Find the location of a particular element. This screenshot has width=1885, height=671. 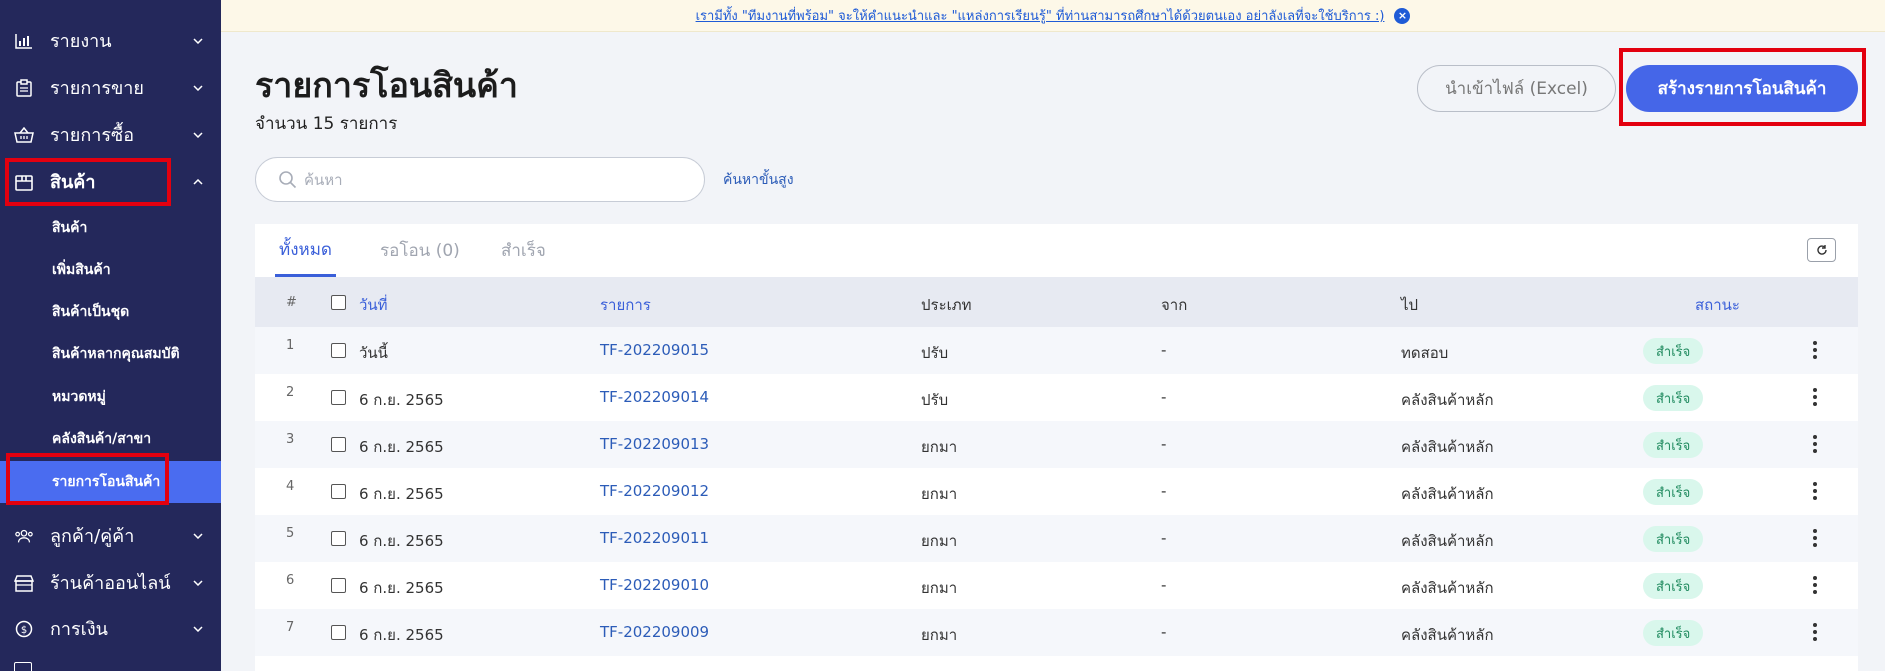

refresh-button is located at coordinates (1821, 250).